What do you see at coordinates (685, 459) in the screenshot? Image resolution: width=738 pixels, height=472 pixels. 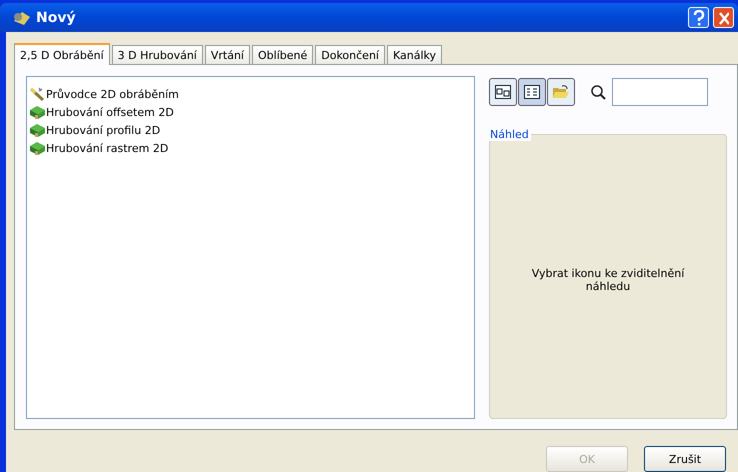 I see `cancel-button: Zrušit` at bounding box center [685, 459].